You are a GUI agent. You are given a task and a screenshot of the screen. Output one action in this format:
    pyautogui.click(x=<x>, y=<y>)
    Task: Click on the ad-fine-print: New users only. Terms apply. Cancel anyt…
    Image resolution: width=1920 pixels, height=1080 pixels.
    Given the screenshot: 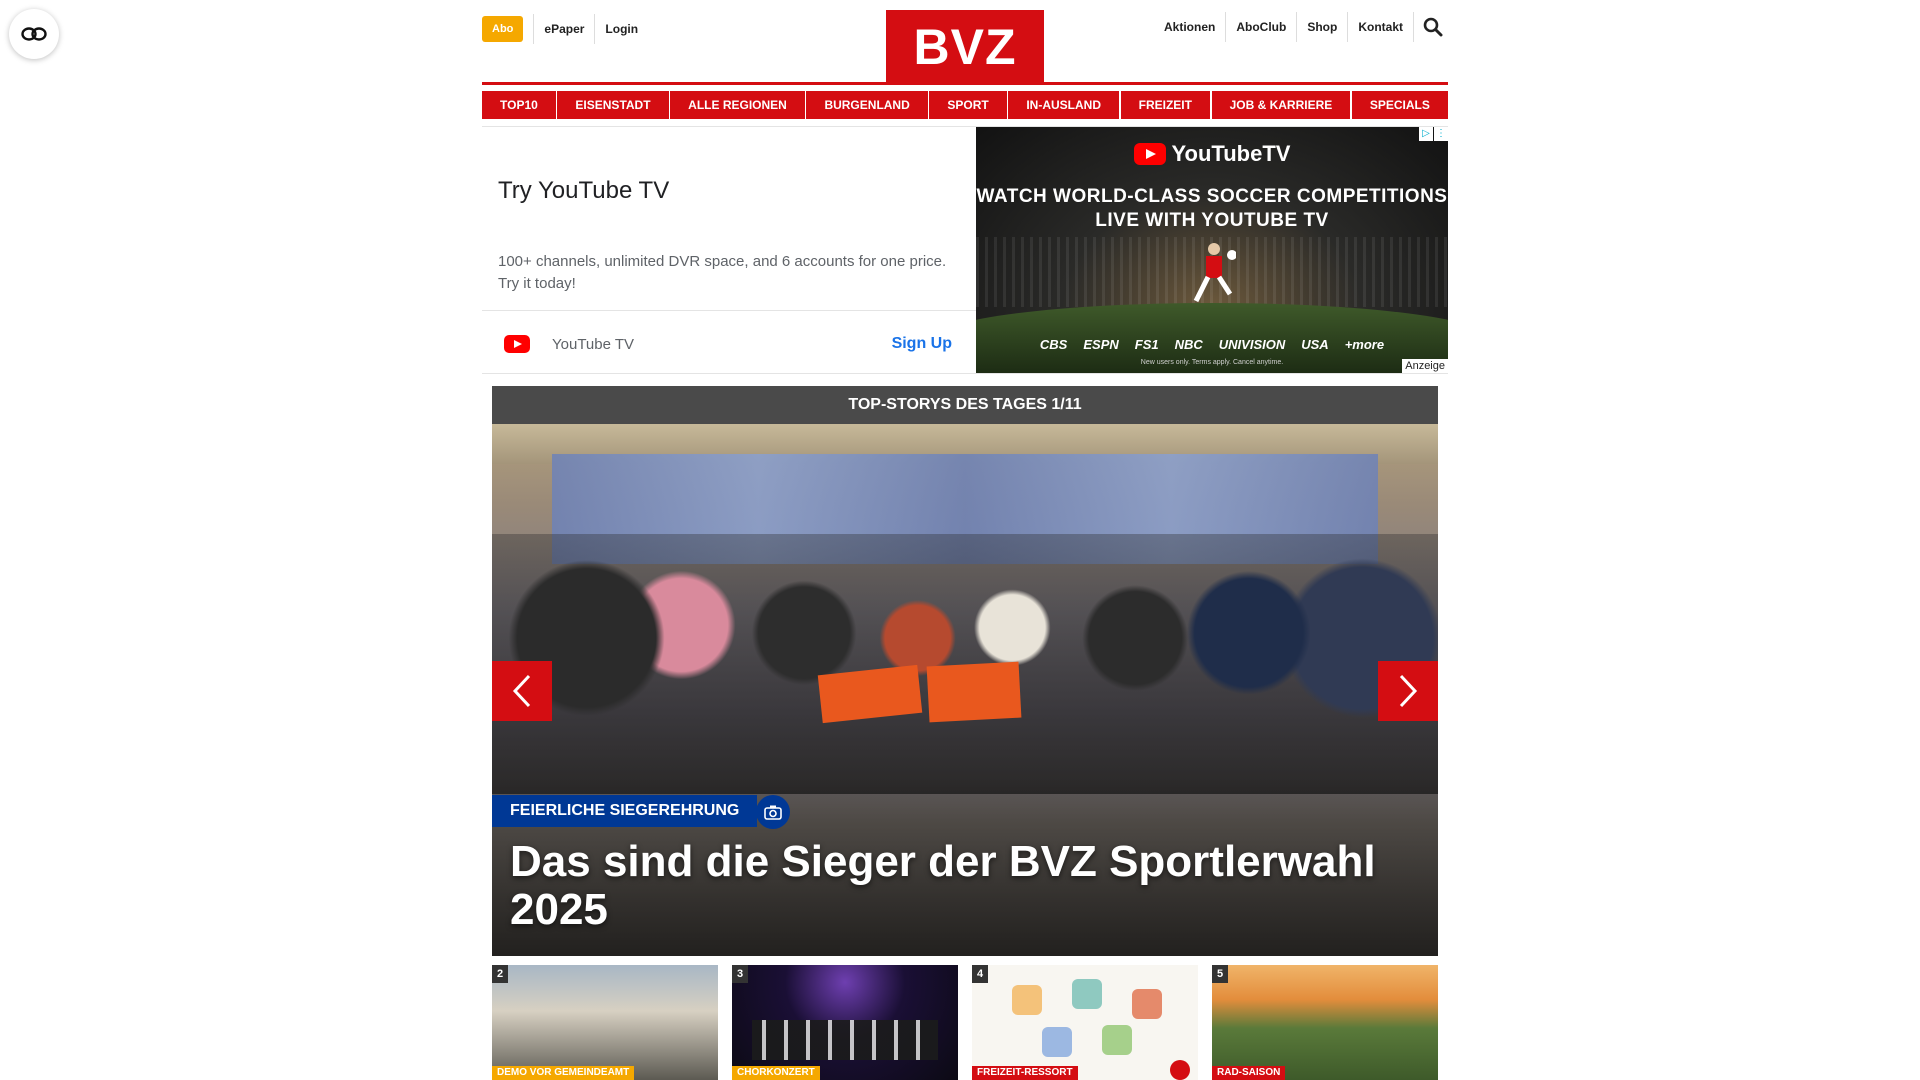 What is the action you would take?
    pyautogui.click(x=1212, y=362)
    